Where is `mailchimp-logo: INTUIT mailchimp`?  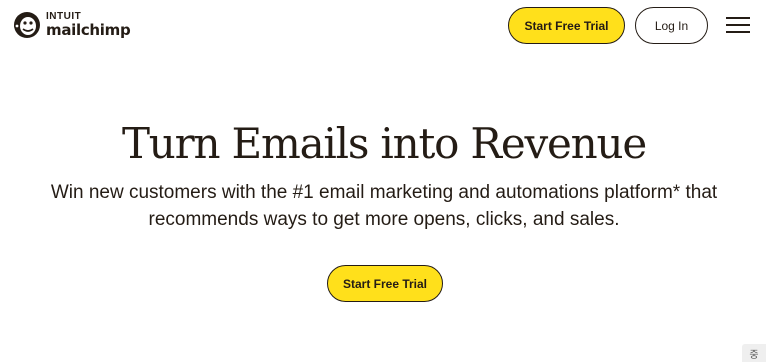
mailchimp-logo: INTUIT mailchimp is located at coordinates (77, 25).